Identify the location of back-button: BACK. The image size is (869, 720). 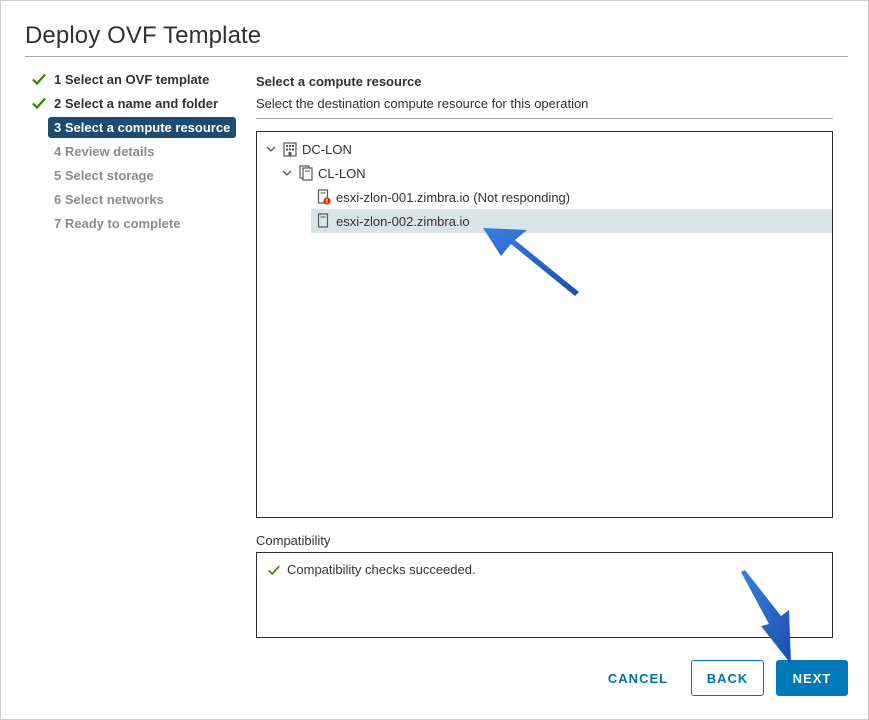
(727, 678).